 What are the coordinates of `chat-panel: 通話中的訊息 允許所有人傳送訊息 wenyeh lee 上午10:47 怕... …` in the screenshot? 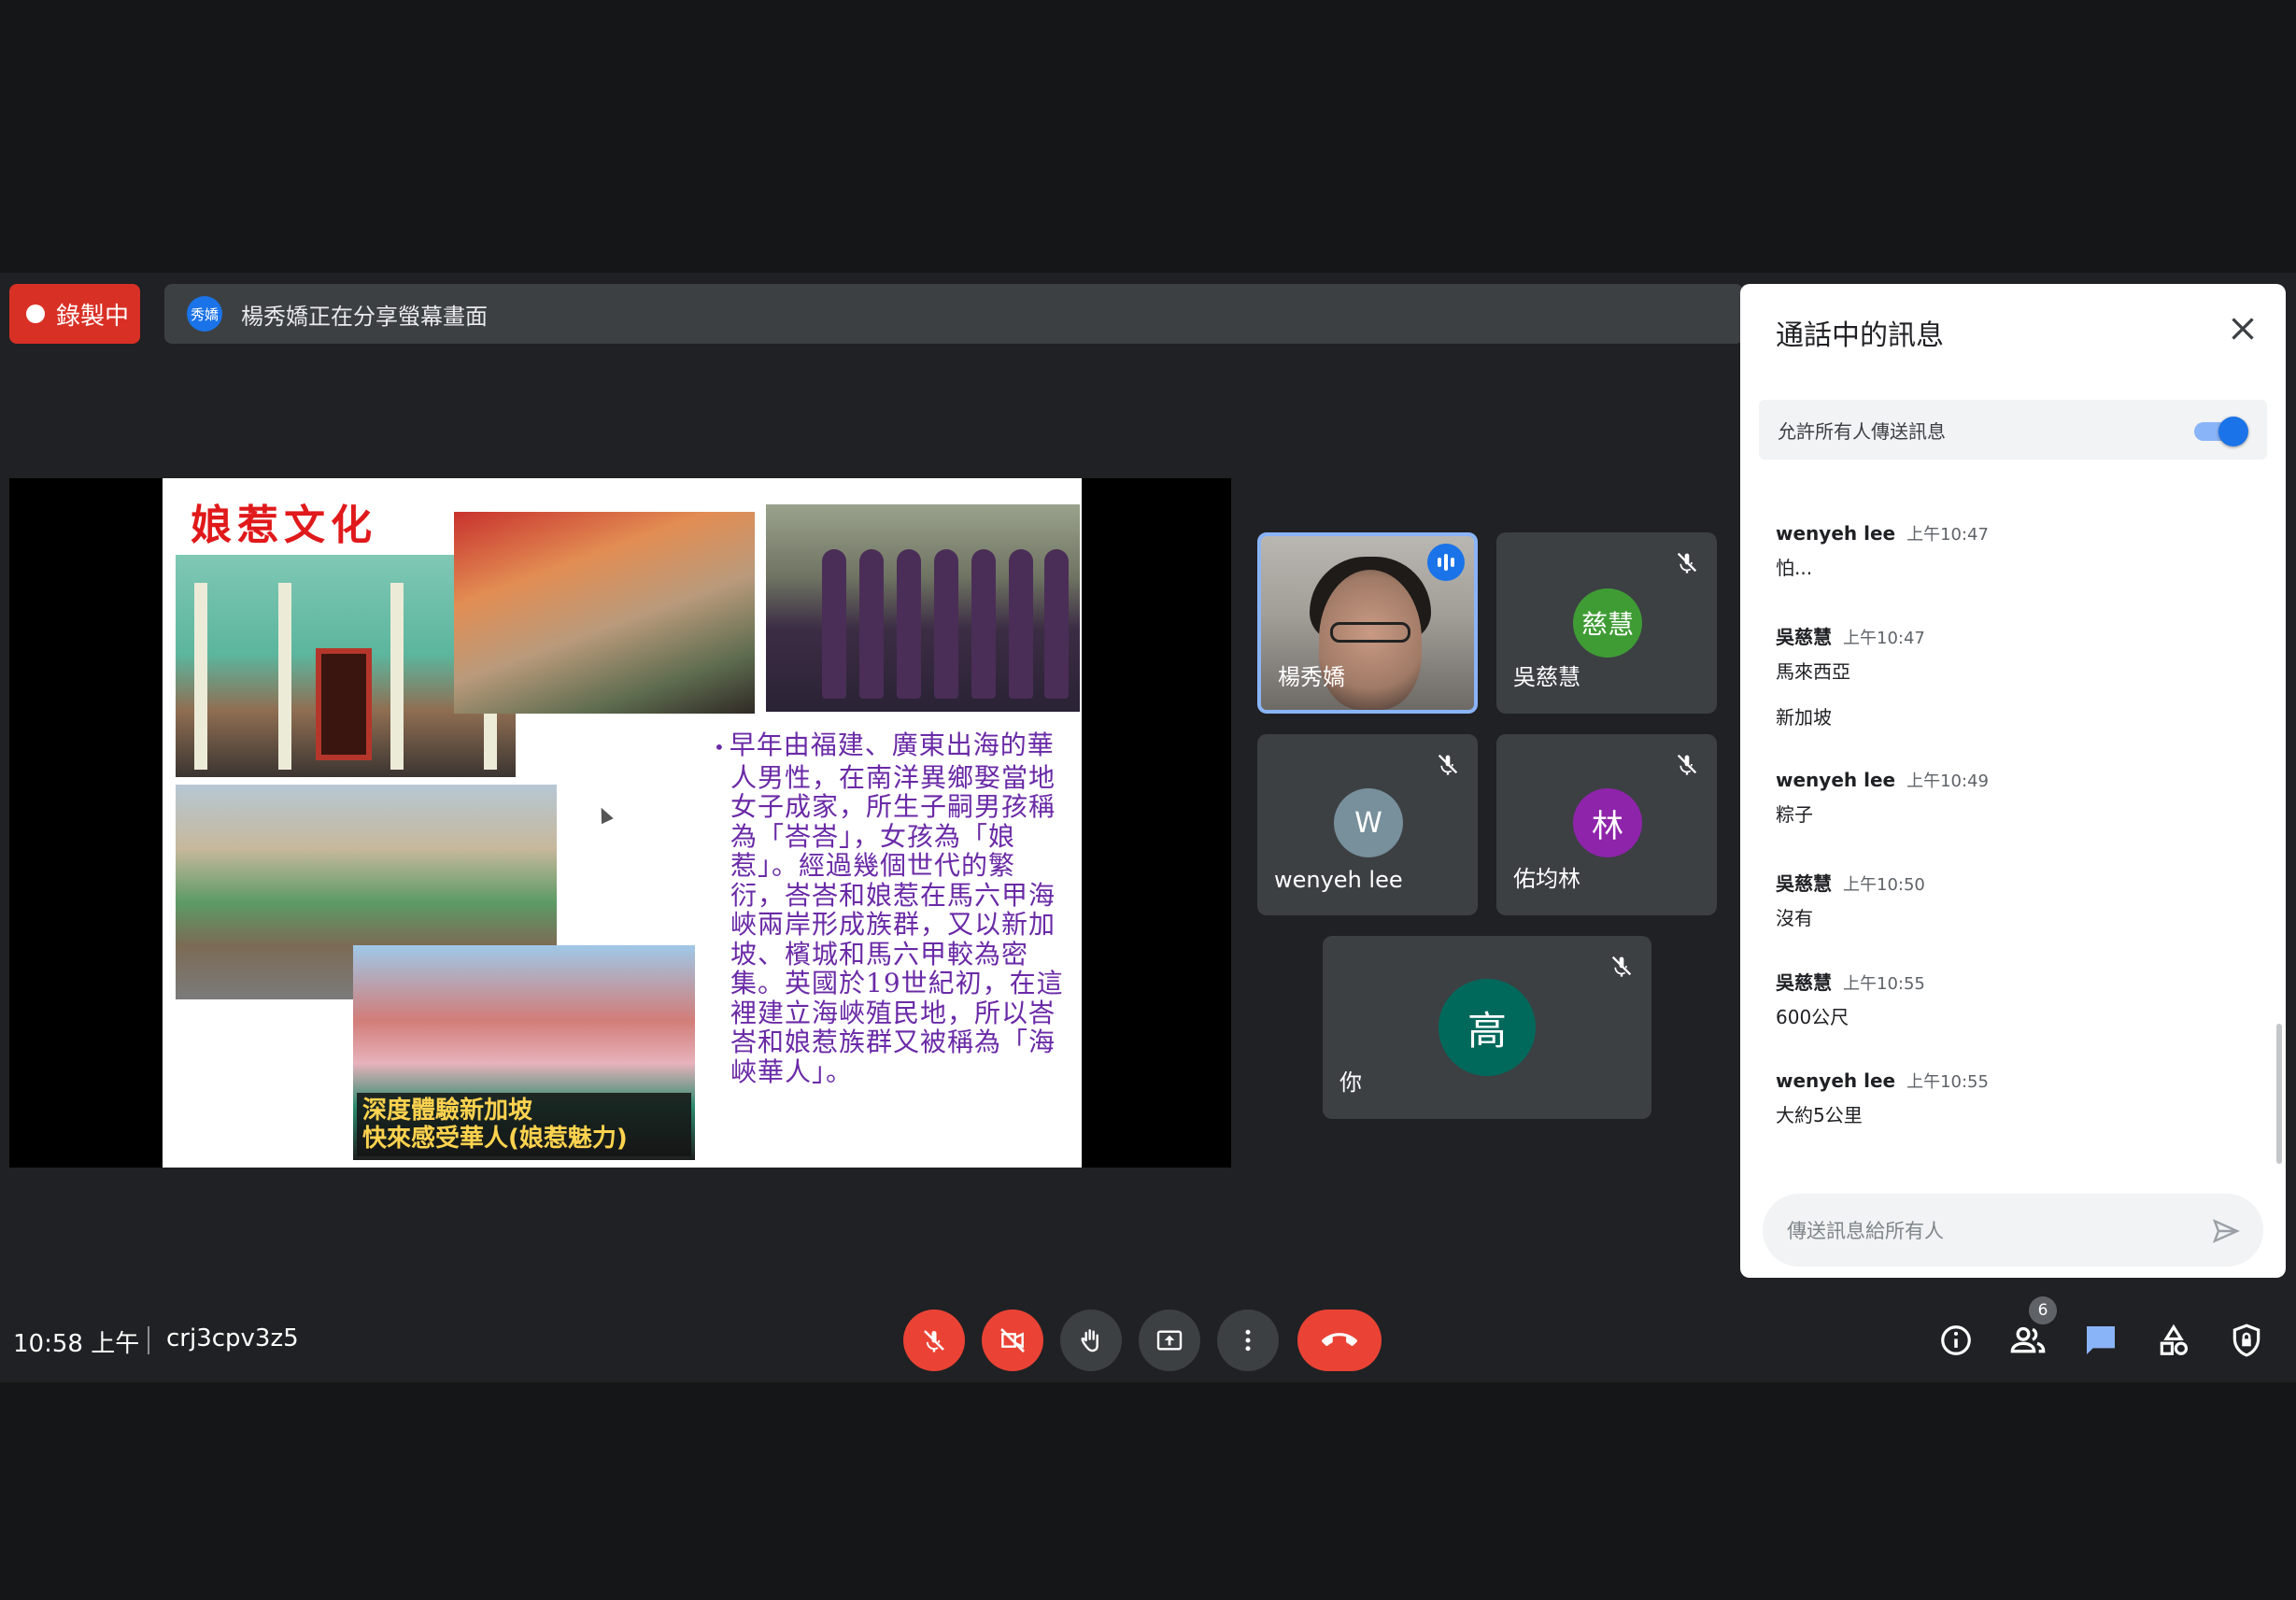 It's located at (2013, 781).